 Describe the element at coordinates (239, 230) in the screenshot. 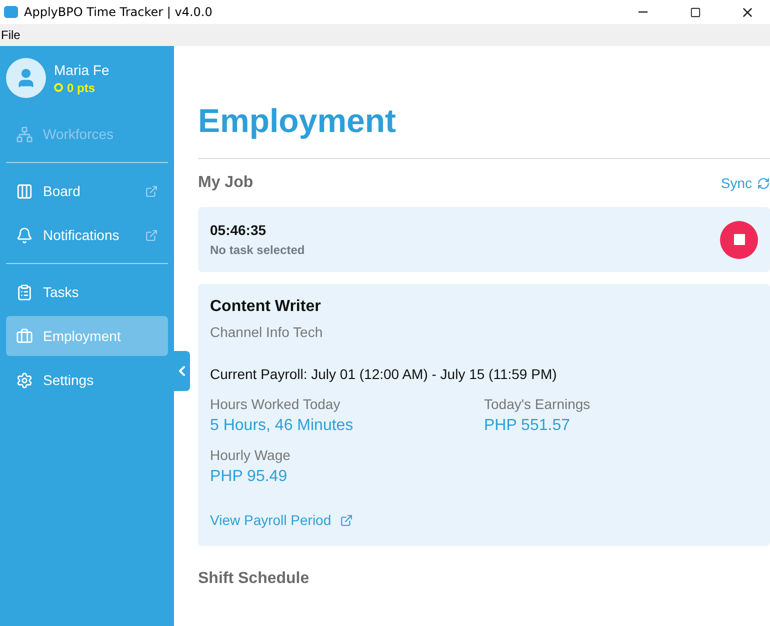

I see `timer-text: 05:46:35` at that location.